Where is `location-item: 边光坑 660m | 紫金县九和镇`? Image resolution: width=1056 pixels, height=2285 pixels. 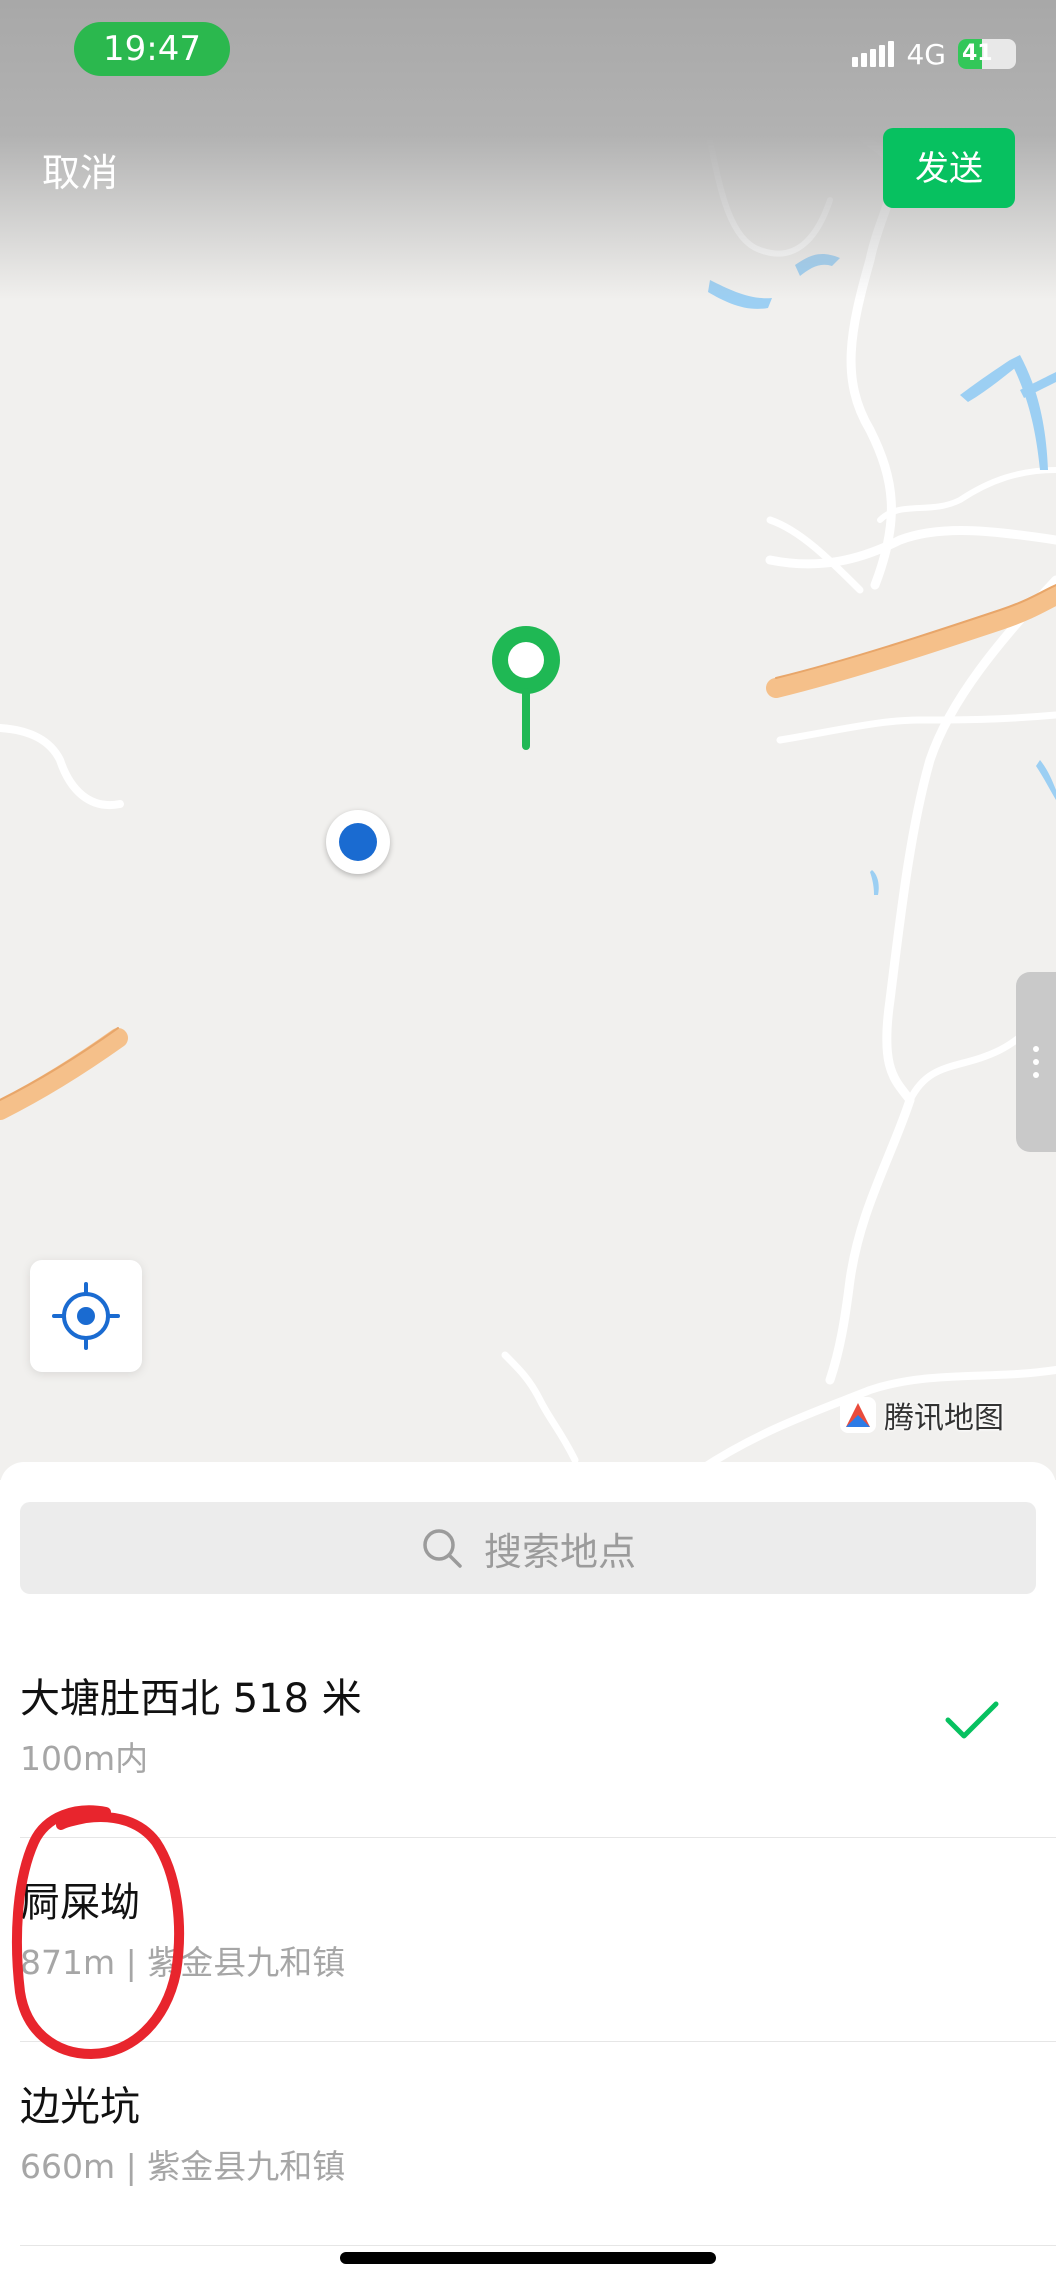 location-item: 边光坑 660m | 紫金县九和镇 is located at coordinates (528, 2144).